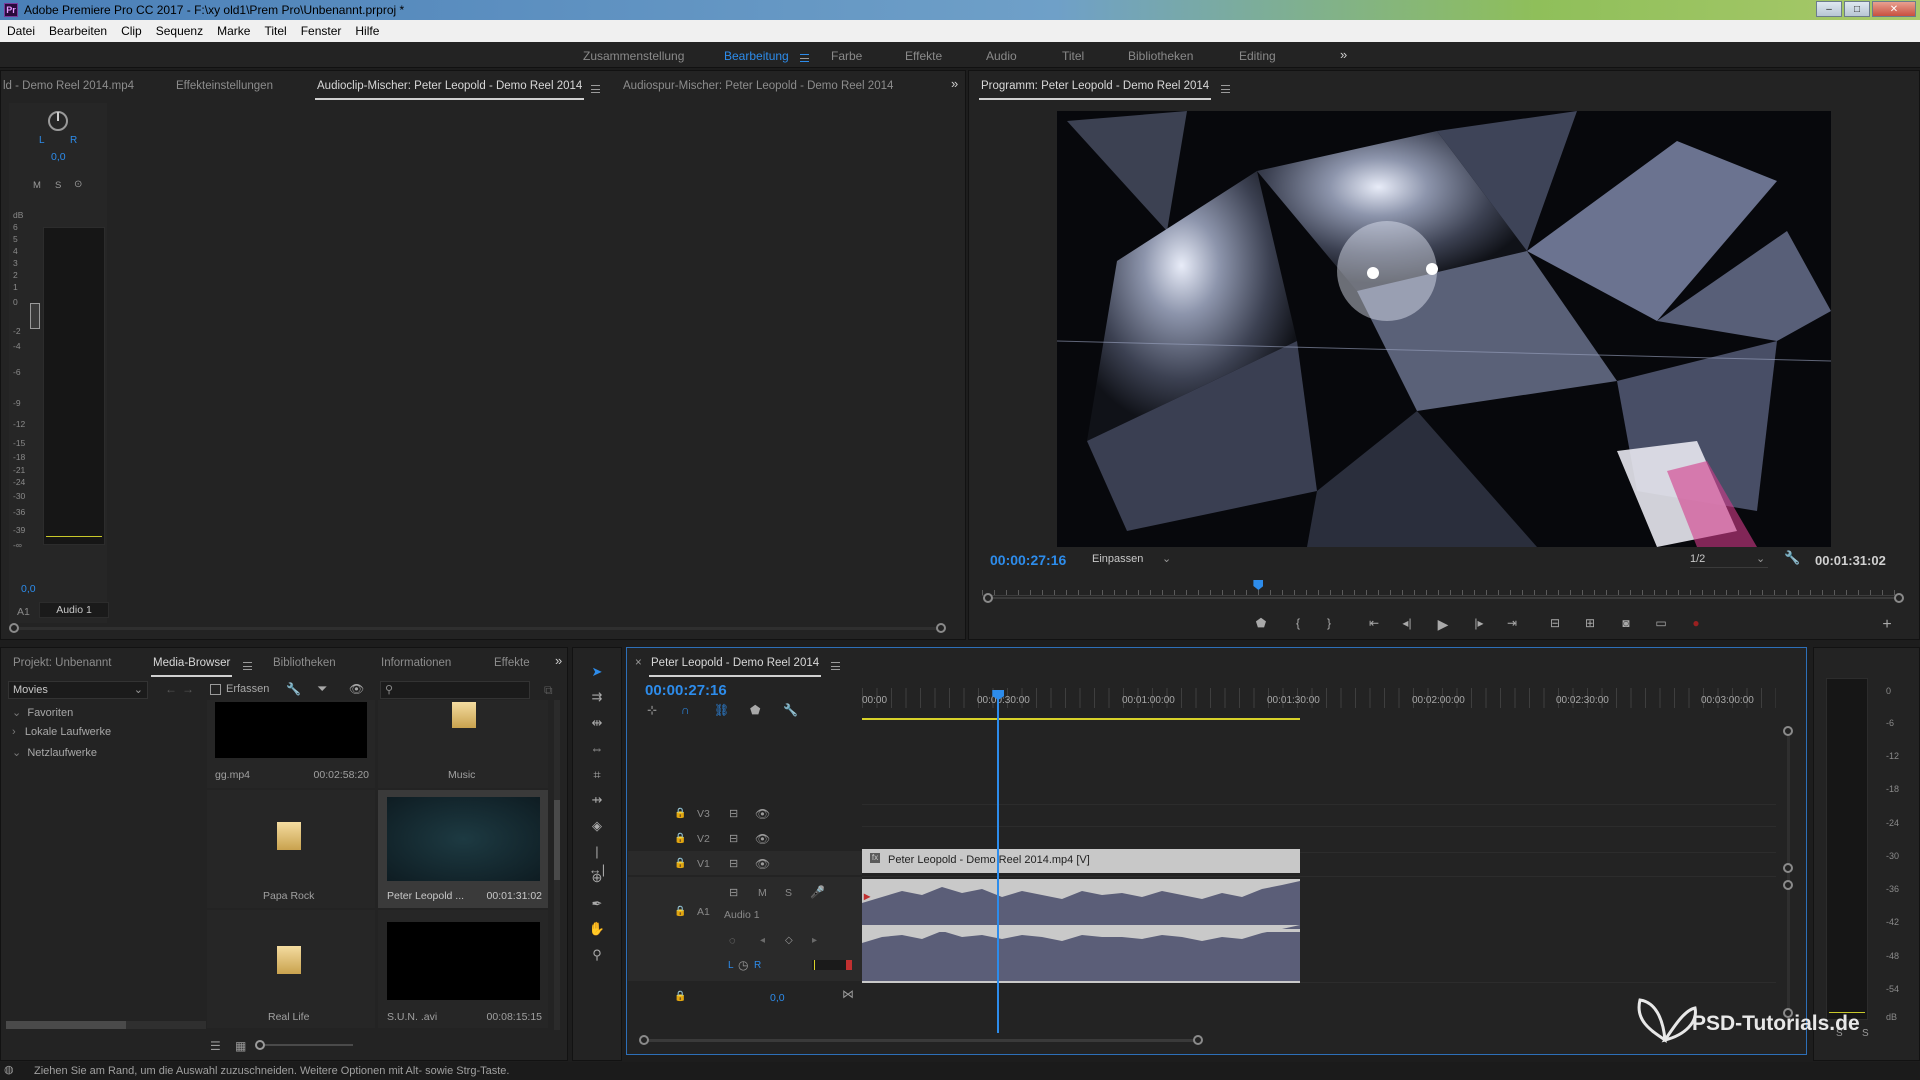 This screenshot has height=1080, width=1920. I want to click on tab-info: Informationen, so click(416, 663).